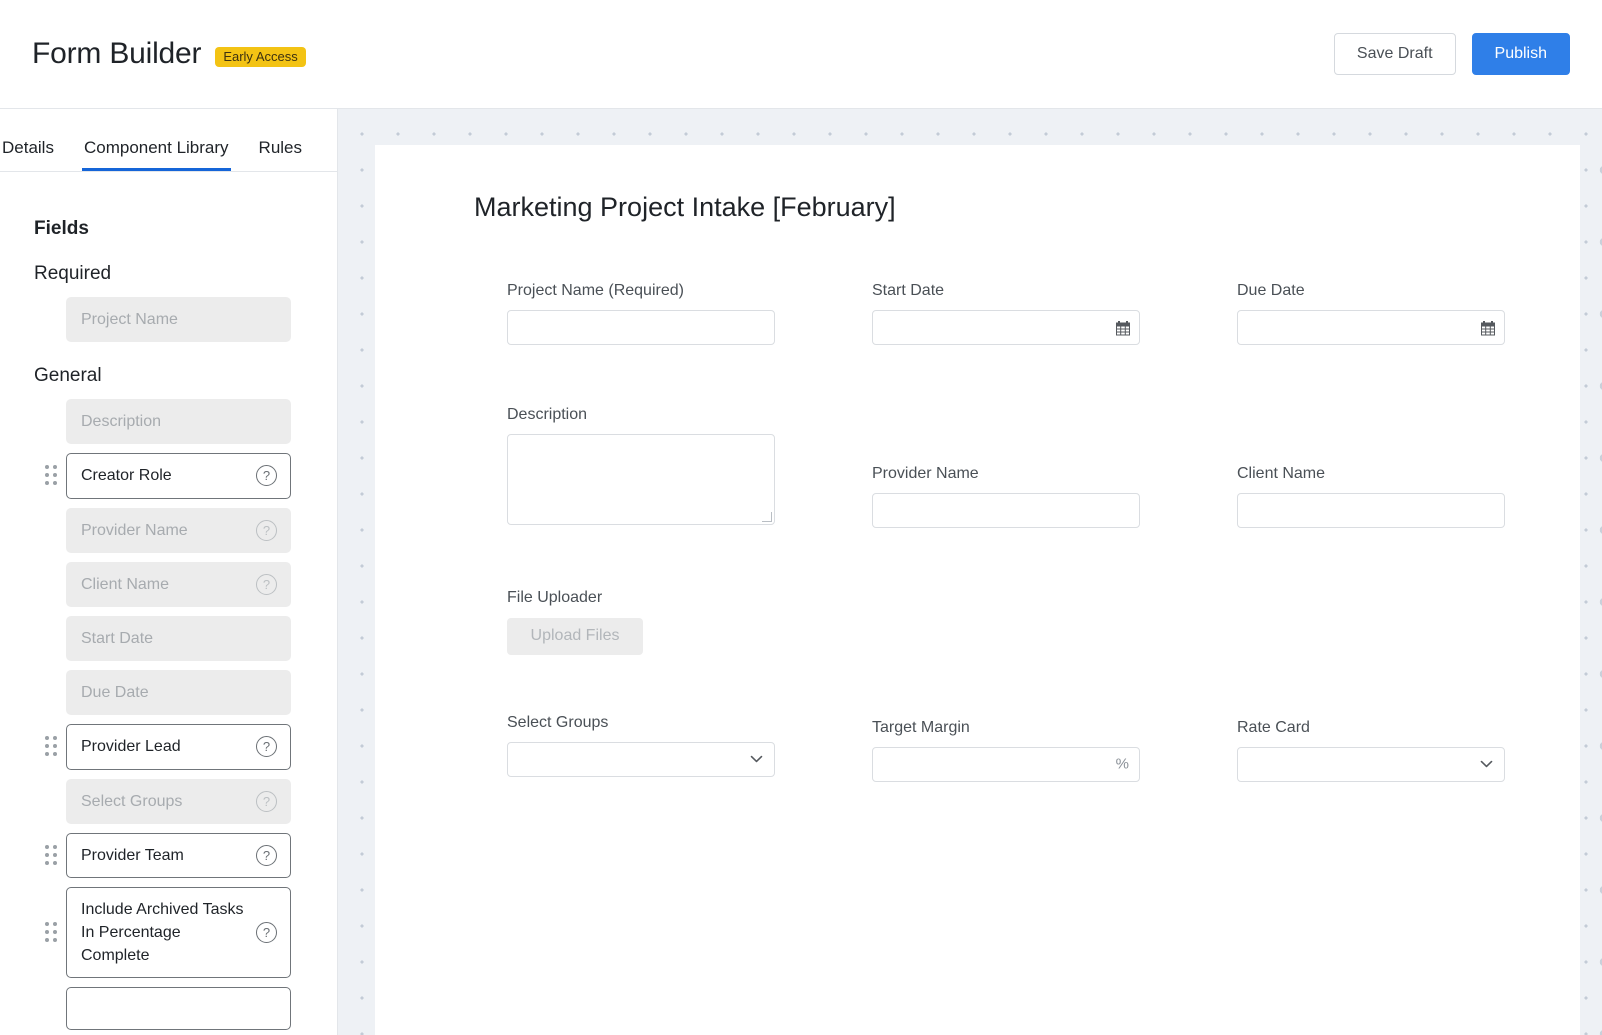  I want to click on form-row: Description Provider Name Client Name, so click(977, 467).